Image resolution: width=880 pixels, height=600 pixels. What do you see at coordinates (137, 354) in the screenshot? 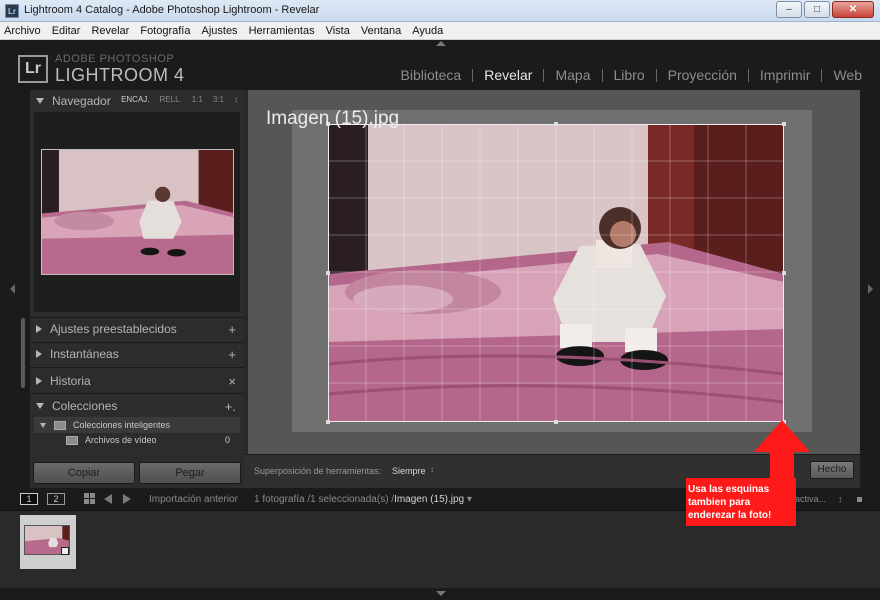
I see `snapshots-header: Instantáneas +` at bounding box center [137, 354].